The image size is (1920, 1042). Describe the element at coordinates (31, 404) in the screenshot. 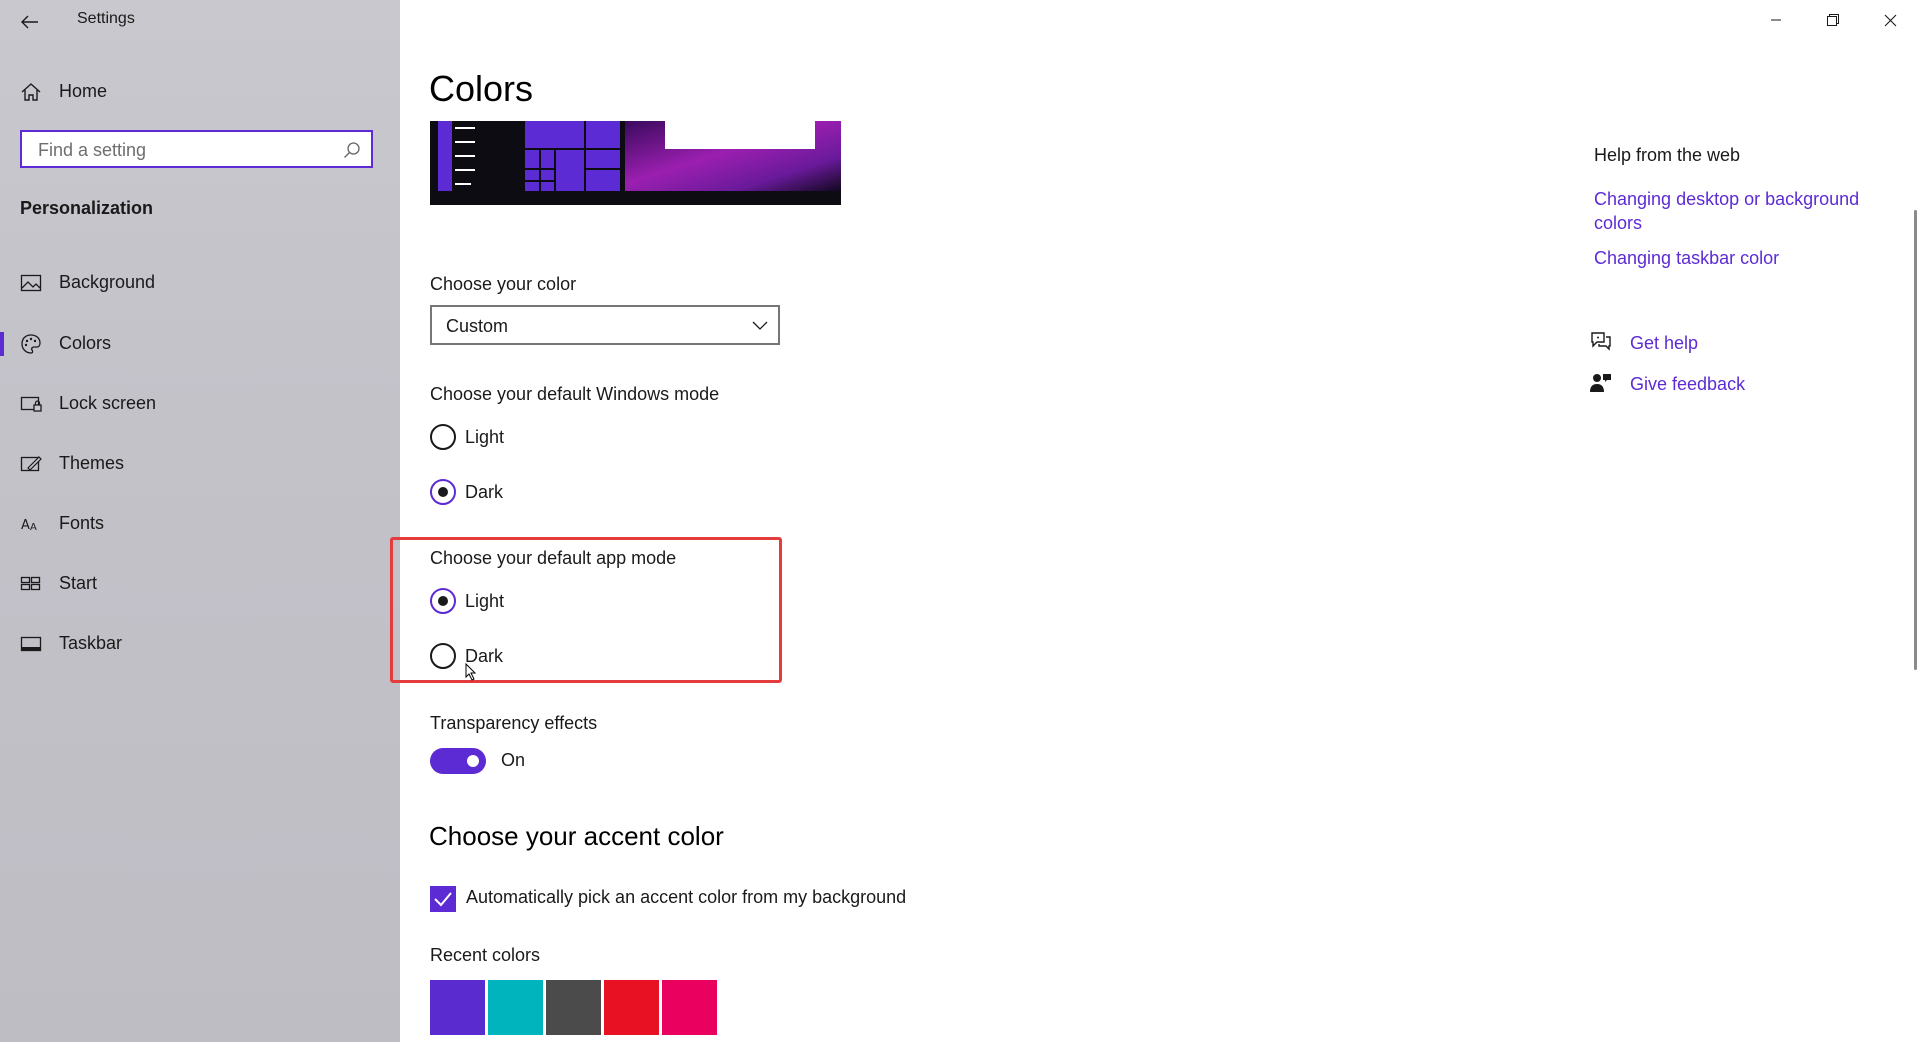

I see `lock-screen-icon` at that location.